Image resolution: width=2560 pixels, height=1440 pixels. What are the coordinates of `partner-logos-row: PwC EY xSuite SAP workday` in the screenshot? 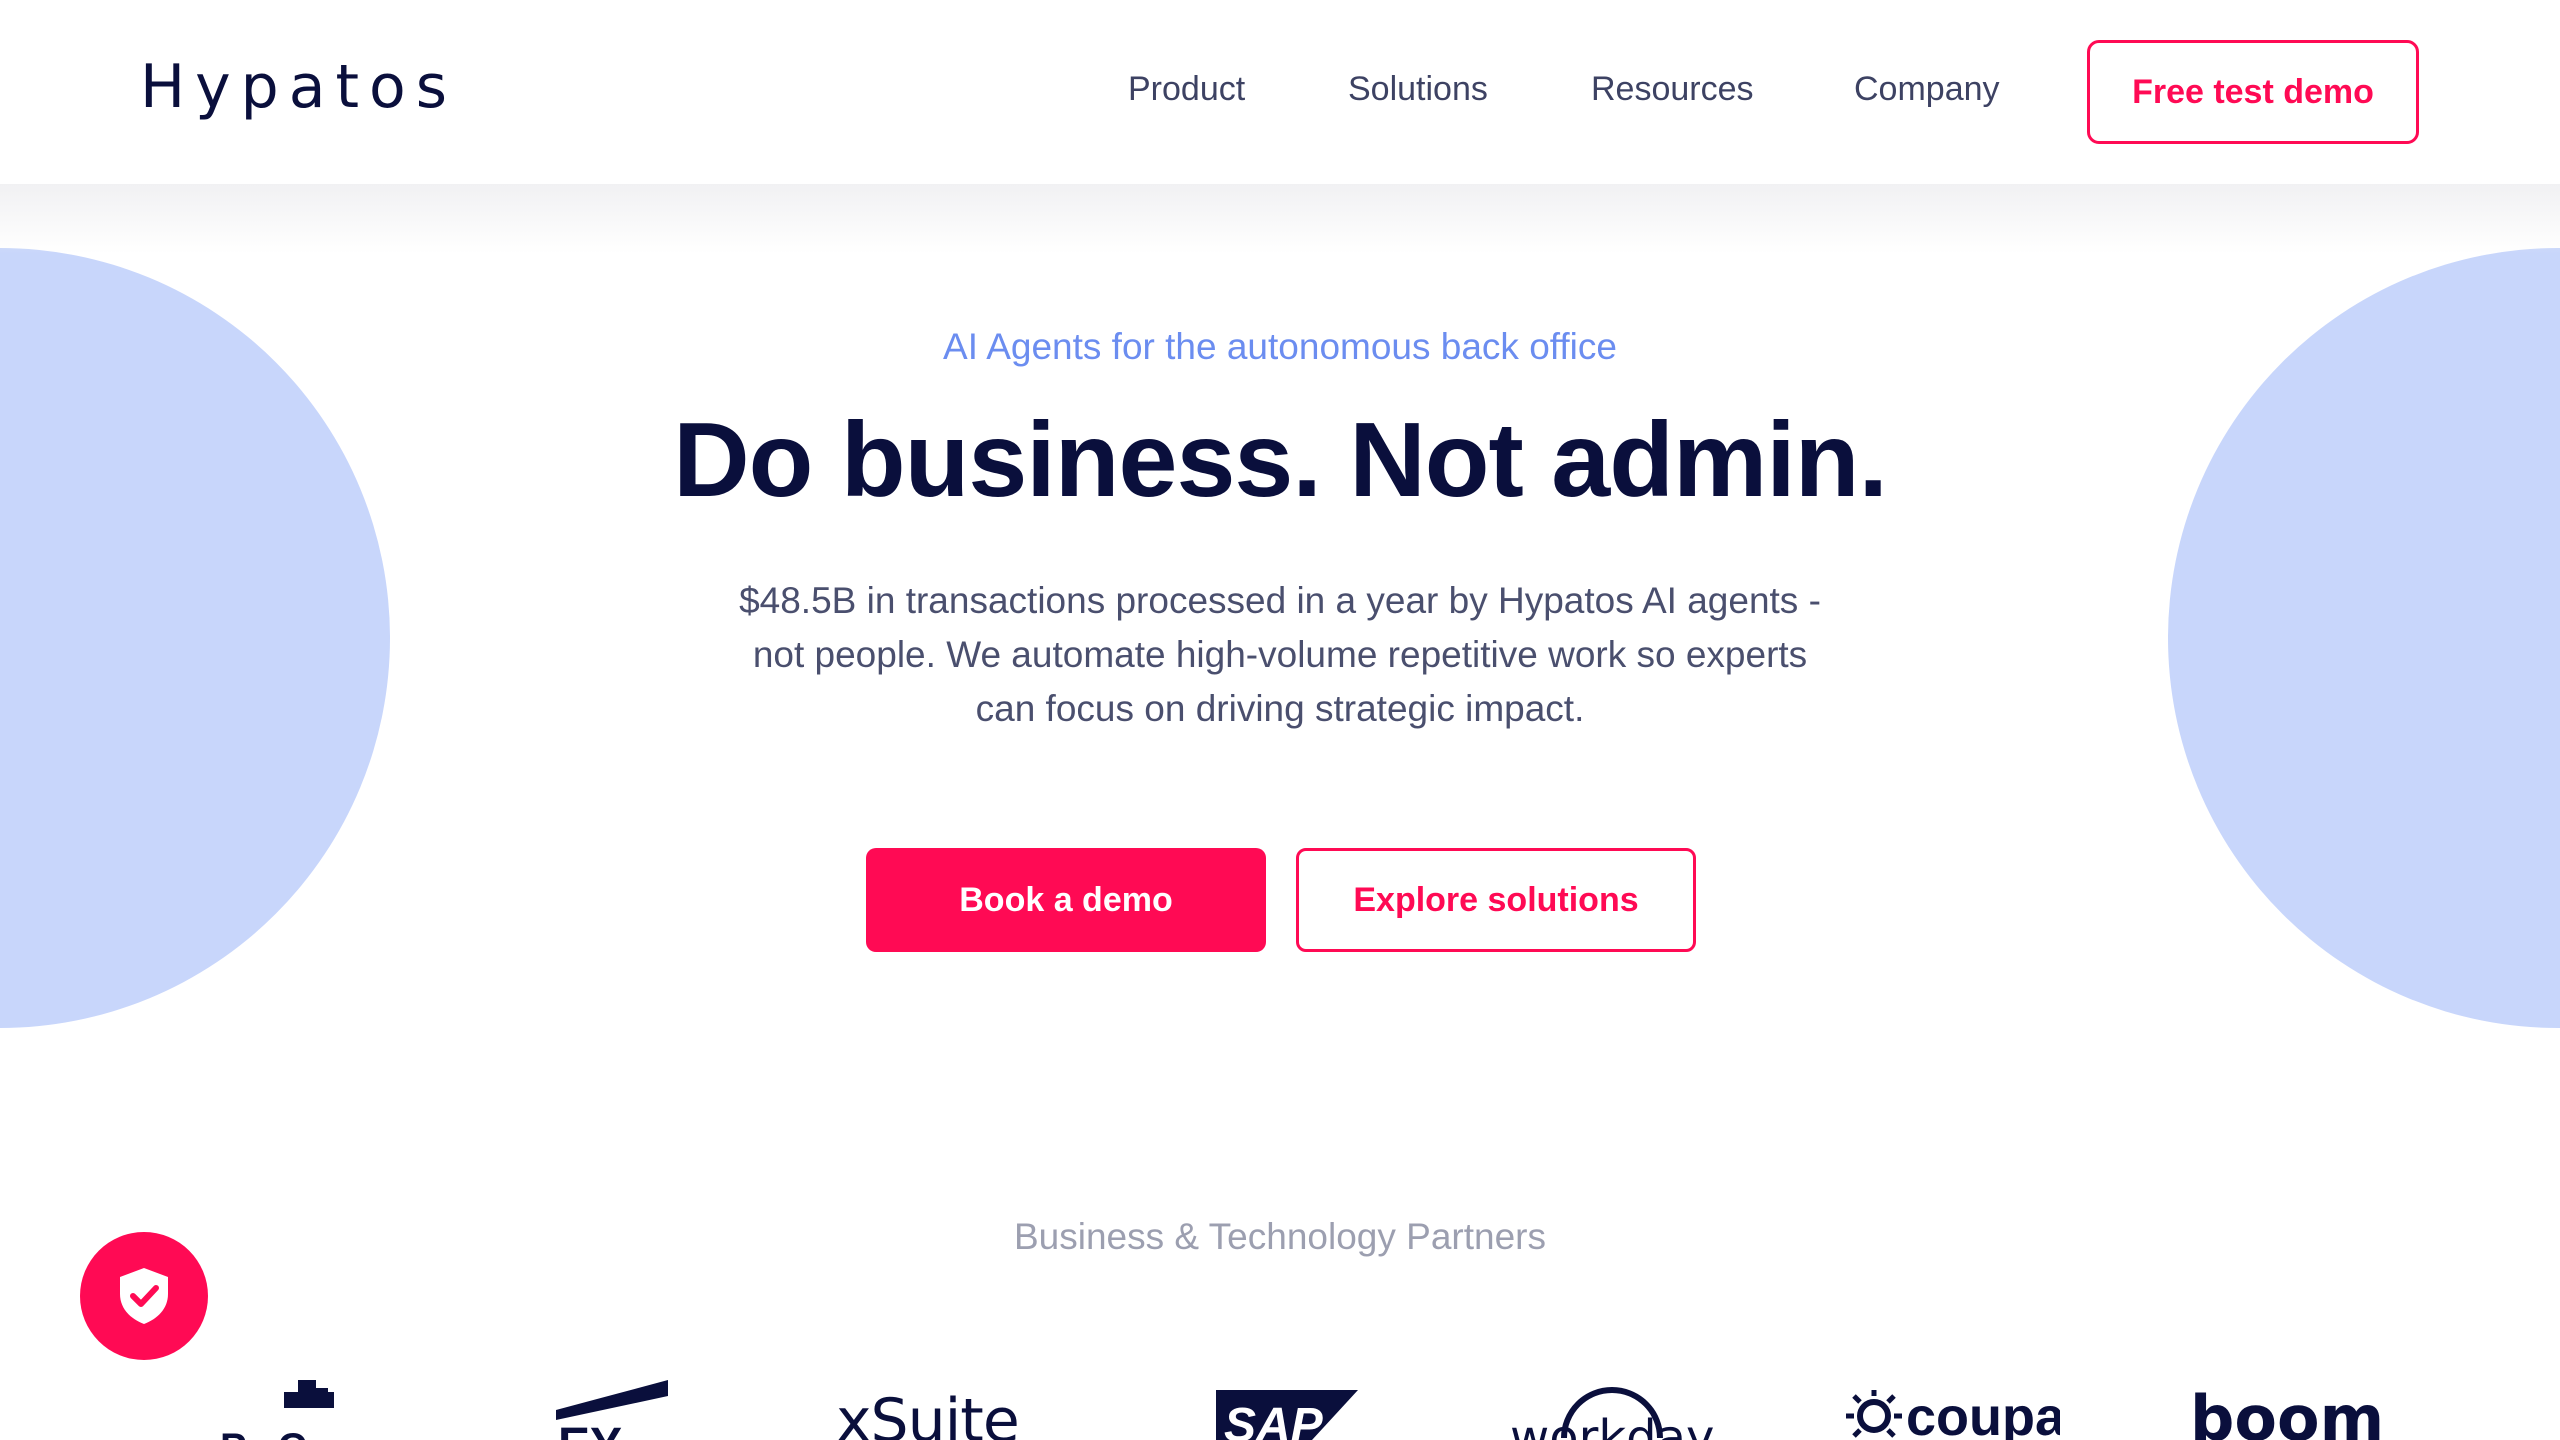 It's located at (1280, 1407).